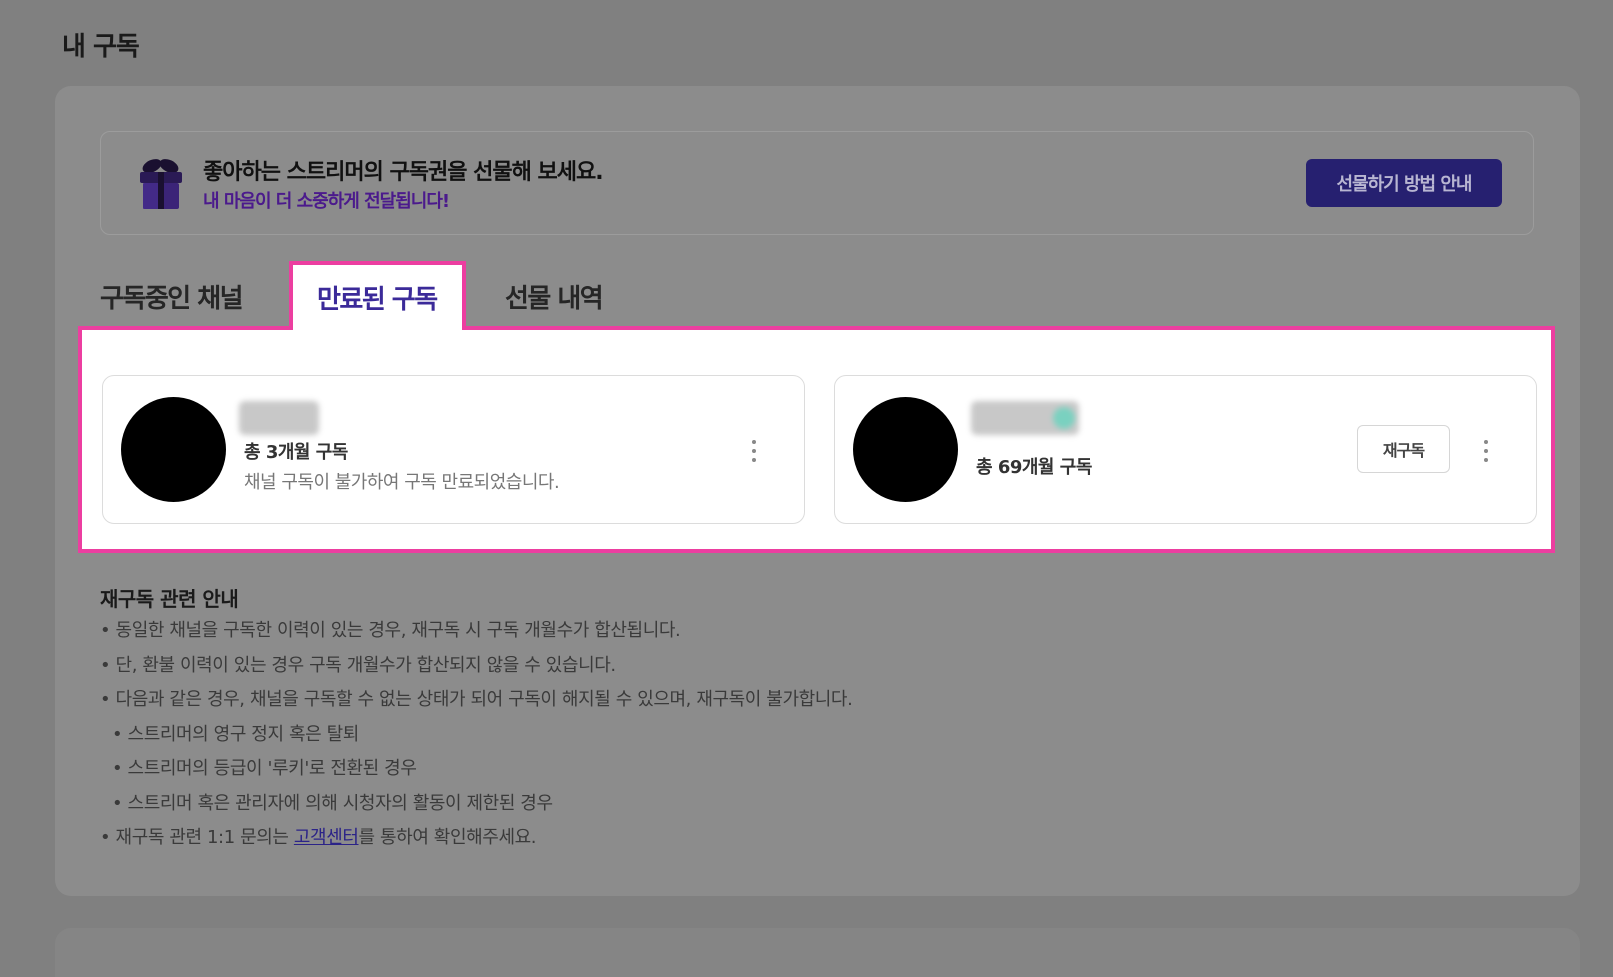 The image size is (1613, 977). Describe the element at coordinates (161, 184) in the screenshot. I see `gift-icon` at that location.